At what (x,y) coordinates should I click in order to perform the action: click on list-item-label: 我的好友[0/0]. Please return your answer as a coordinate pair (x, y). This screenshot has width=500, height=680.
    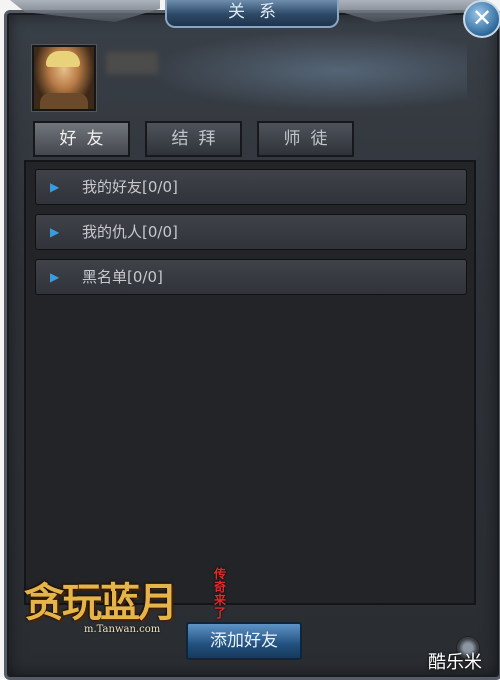
    Looking at the image, I should click on (130, 187).